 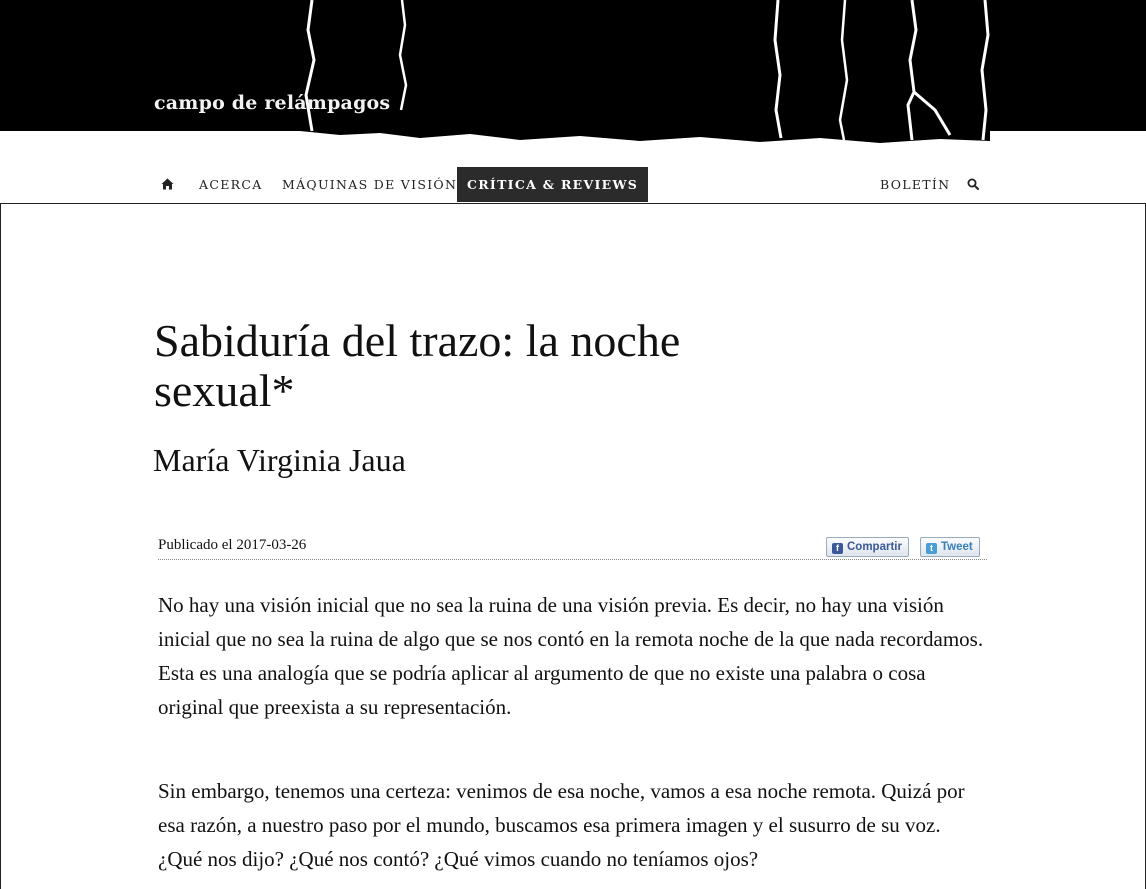 I want to click on home-icon, so click(x=169, y=184).